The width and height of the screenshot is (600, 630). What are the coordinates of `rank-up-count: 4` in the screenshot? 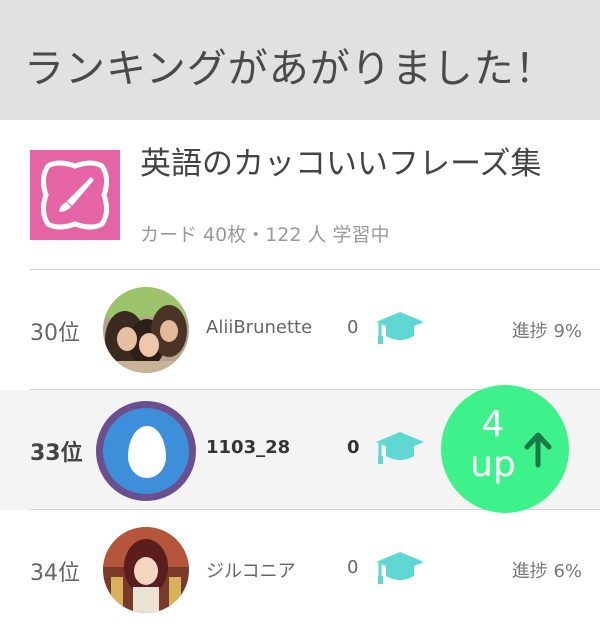 It's located at (493, 424).